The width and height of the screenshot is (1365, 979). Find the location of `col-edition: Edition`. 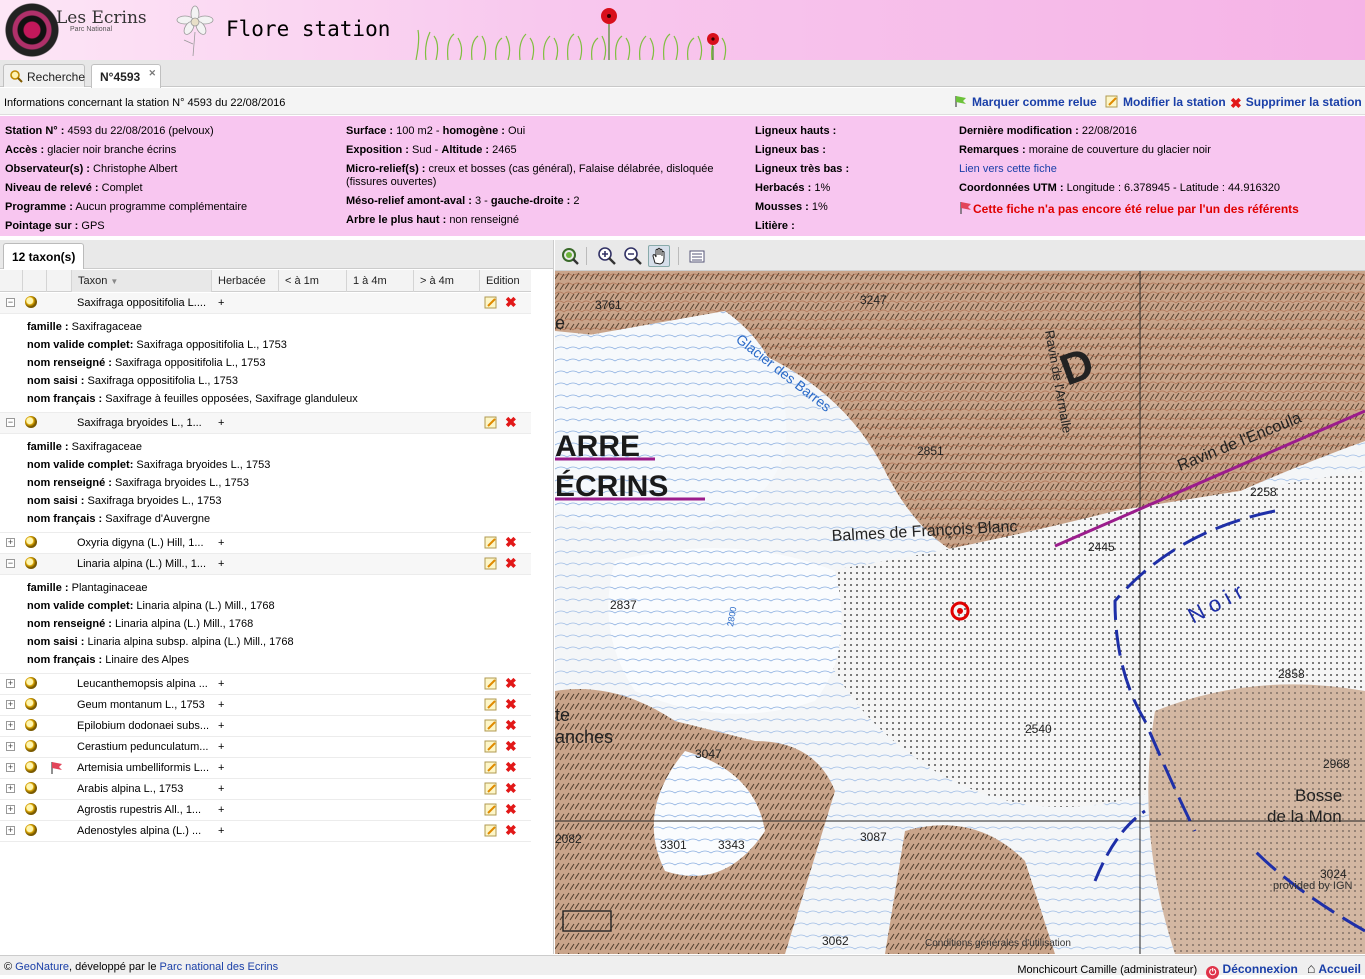

col-edition: Edition is located at coordinates (505, 281).